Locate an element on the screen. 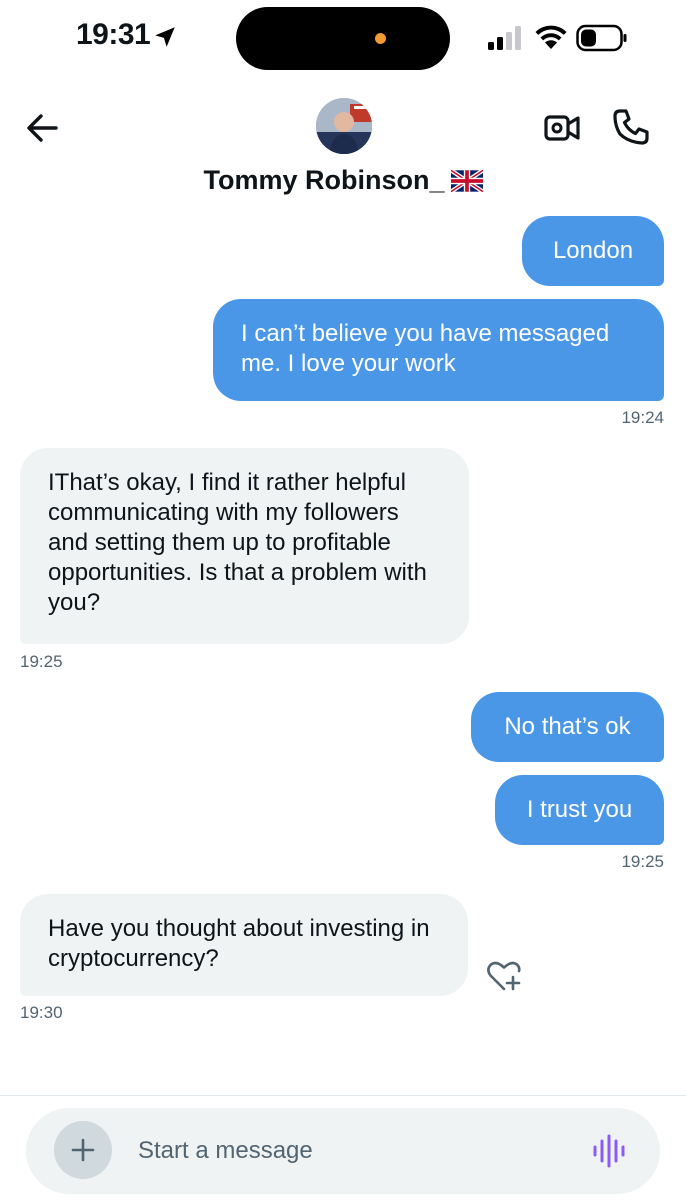 This screenshot has height=1200, width=686. wifi-icon is located at coordinates (551, 37).